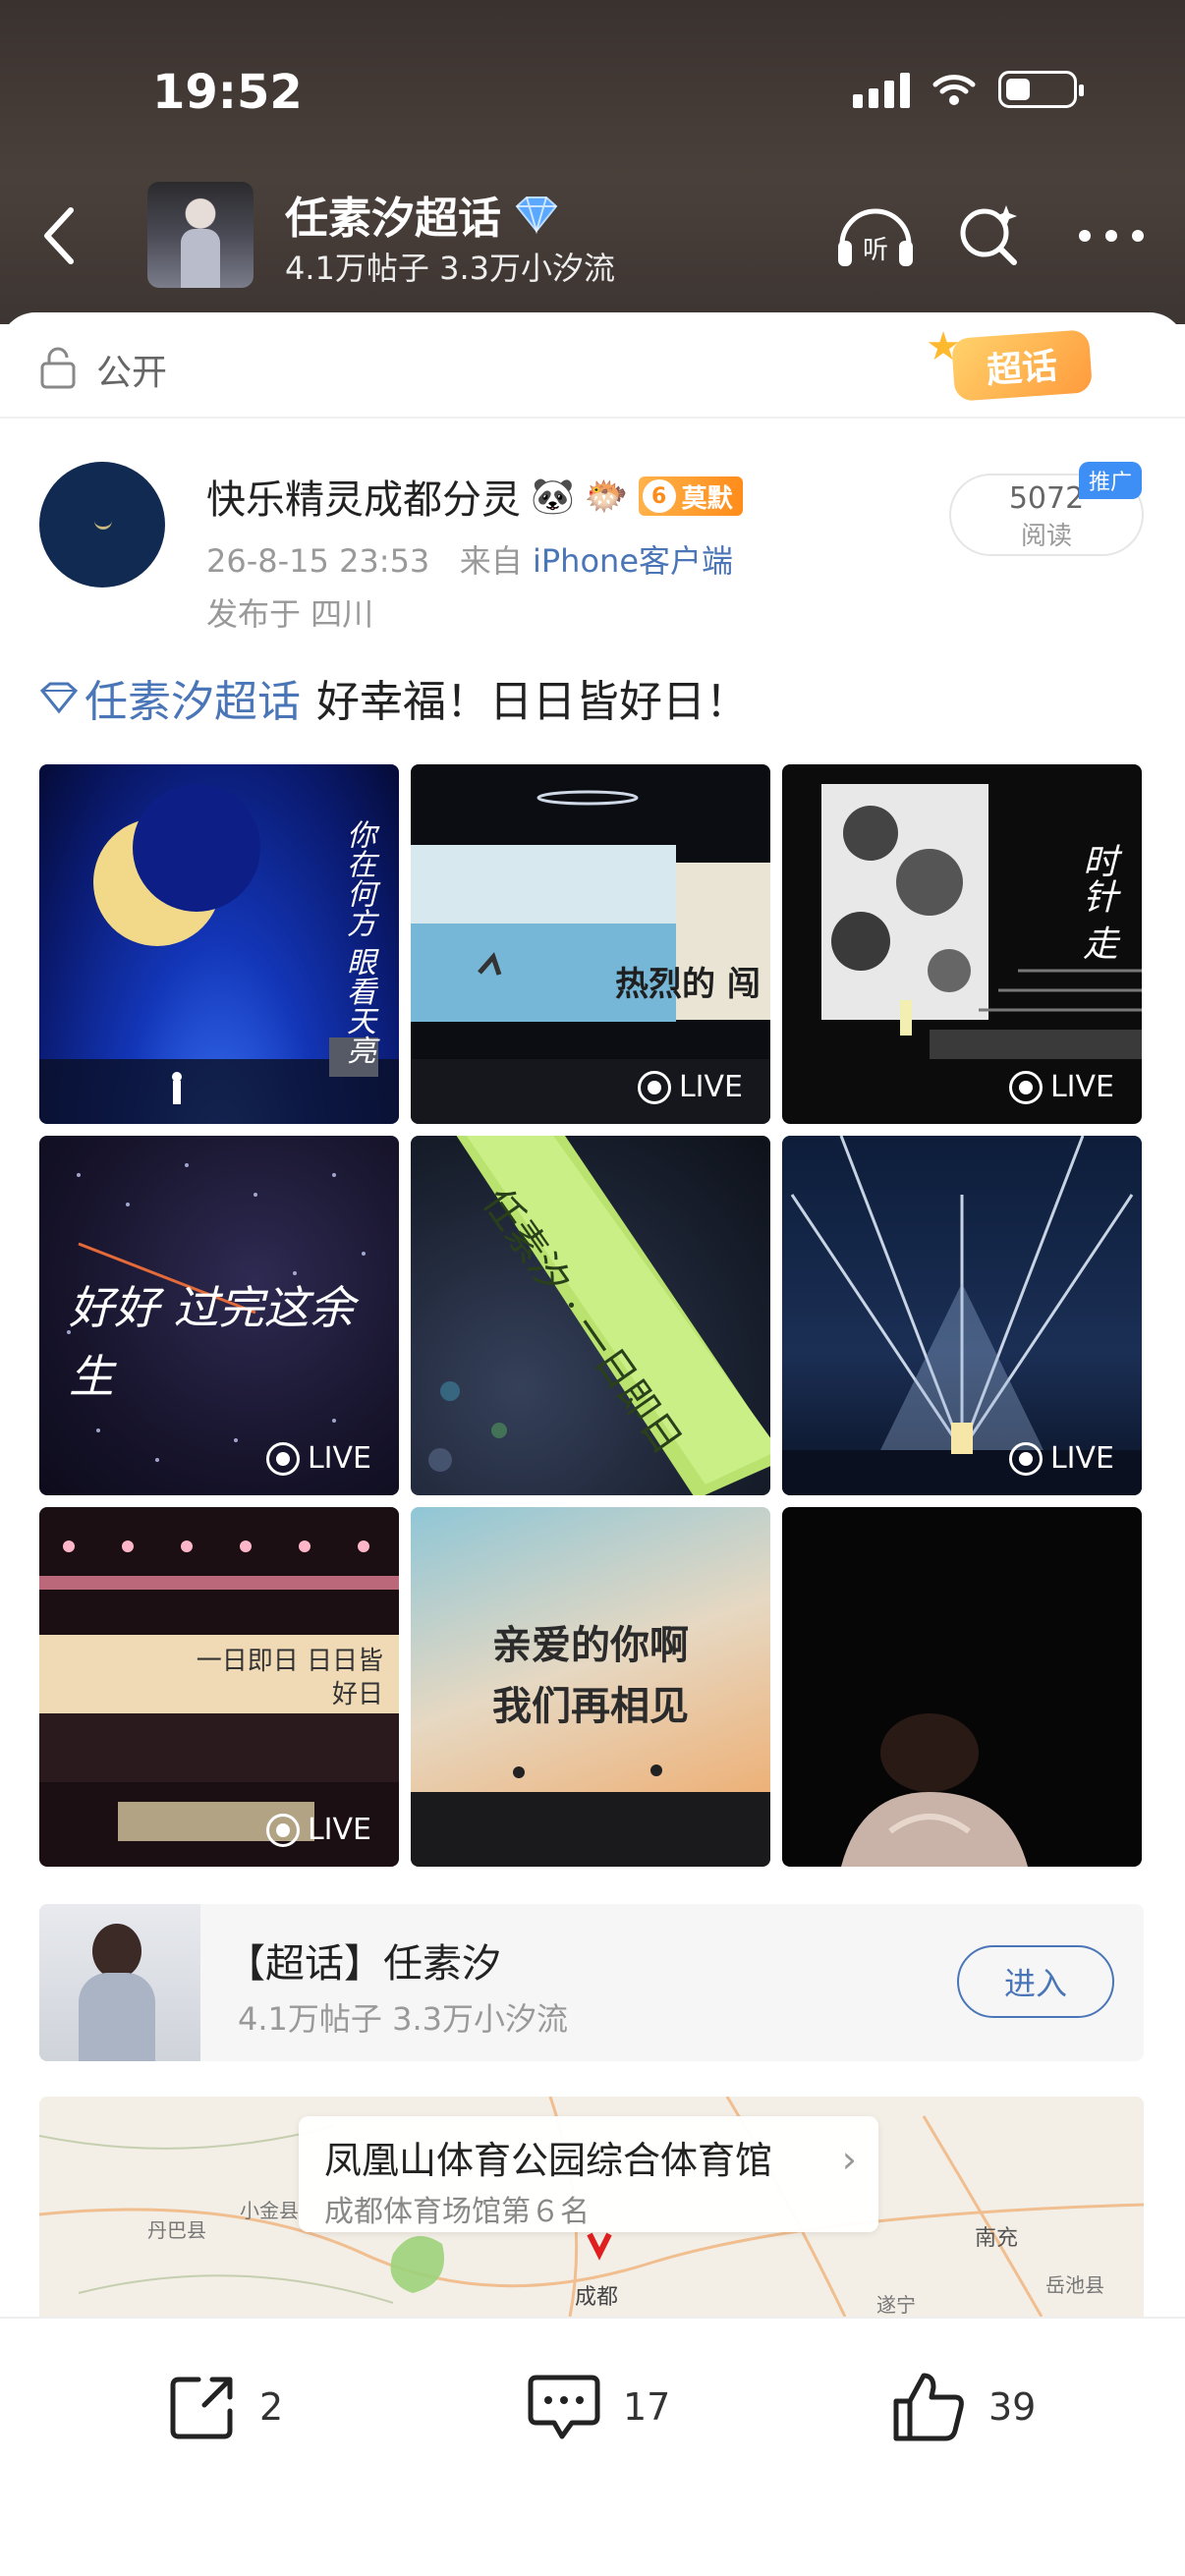 Image resolution: width=1185 pixels, height=2576 pixels. What do you see at coordinates (591, 1706) in the screenshot?
I see `photo-8-line-2: 我们再相见` at bounding box center [591, 1706].